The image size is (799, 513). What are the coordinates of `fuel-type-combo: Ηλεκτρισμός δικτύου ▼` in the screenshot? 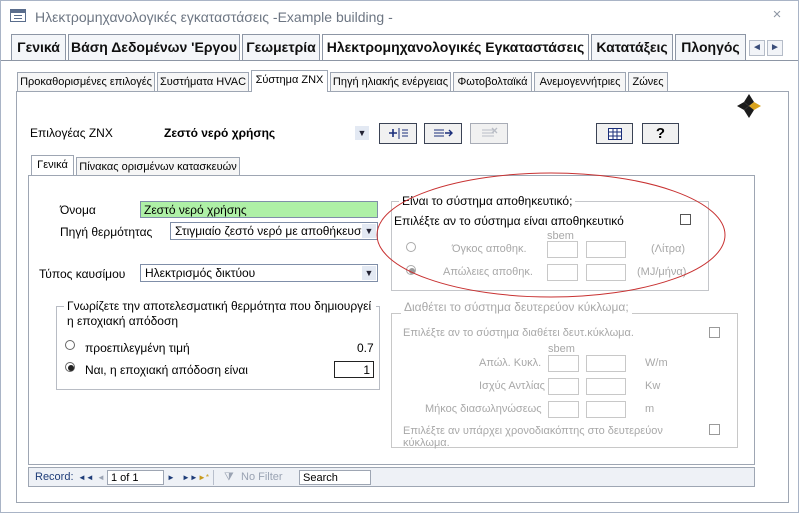 It's located at (259, 273).